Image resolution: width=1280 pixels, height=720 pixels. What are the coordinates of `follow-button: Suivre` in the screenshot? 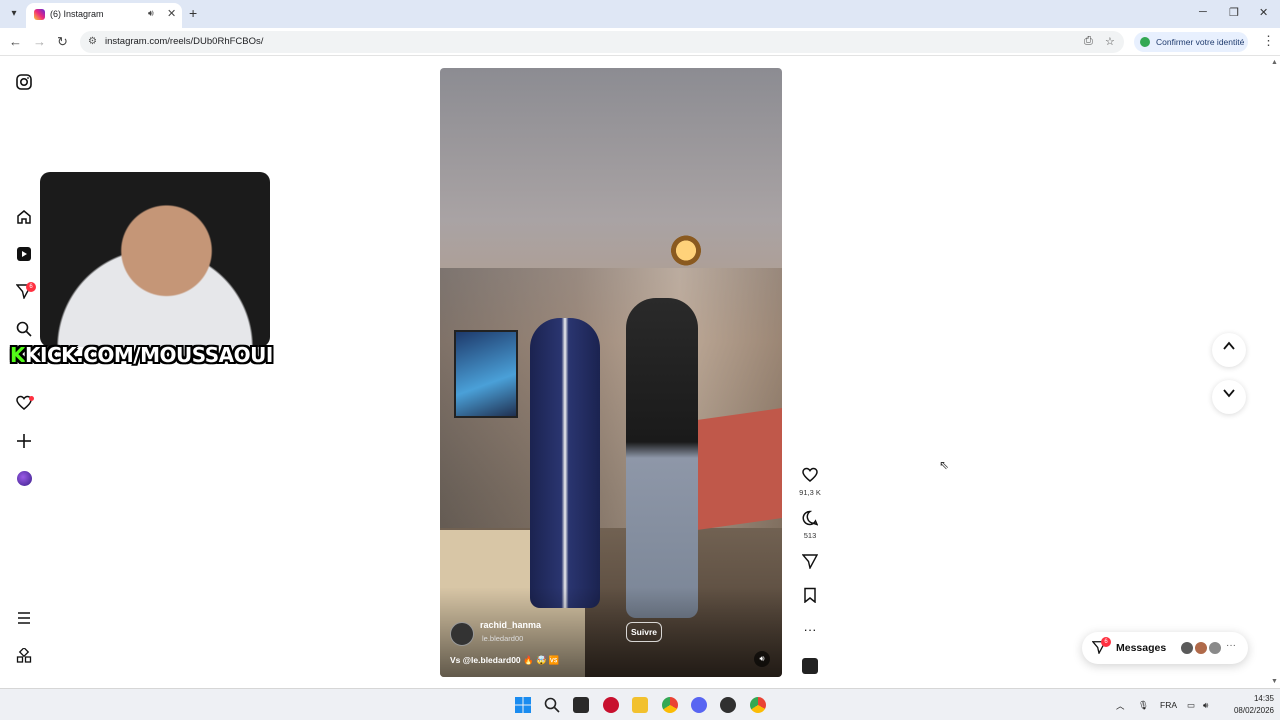 It's located at (644, 632).